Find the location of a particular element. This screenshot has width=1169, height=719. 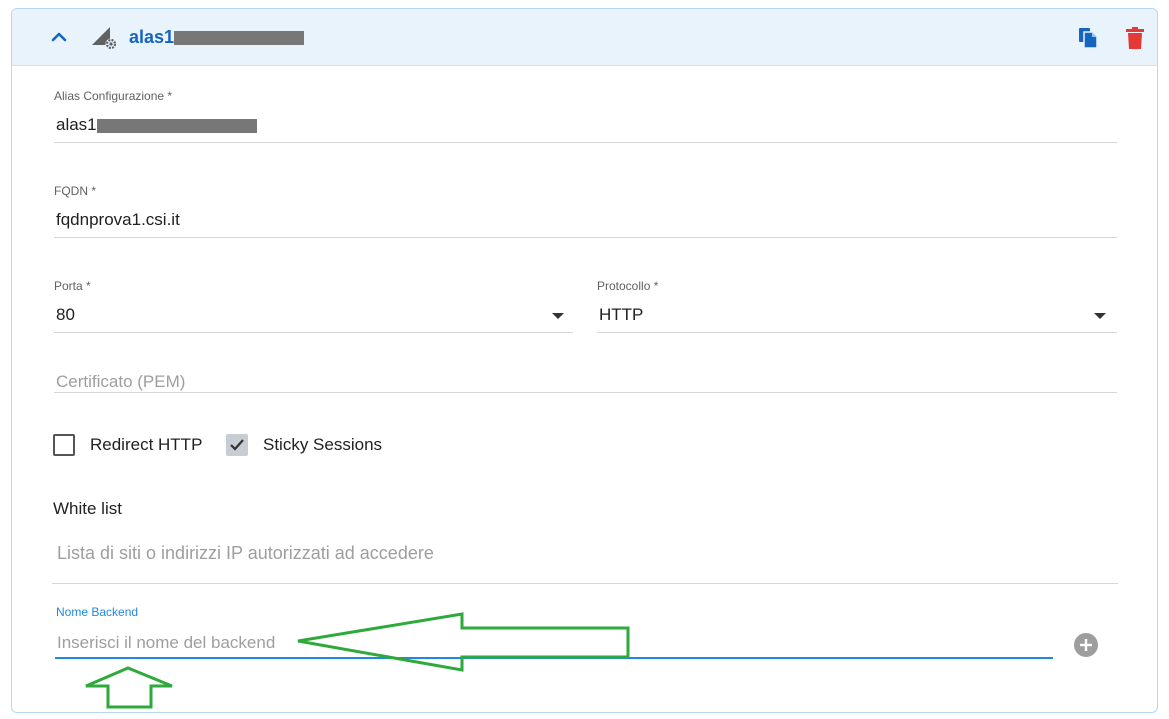

copy-icon is located at coordinates (1088, 38).